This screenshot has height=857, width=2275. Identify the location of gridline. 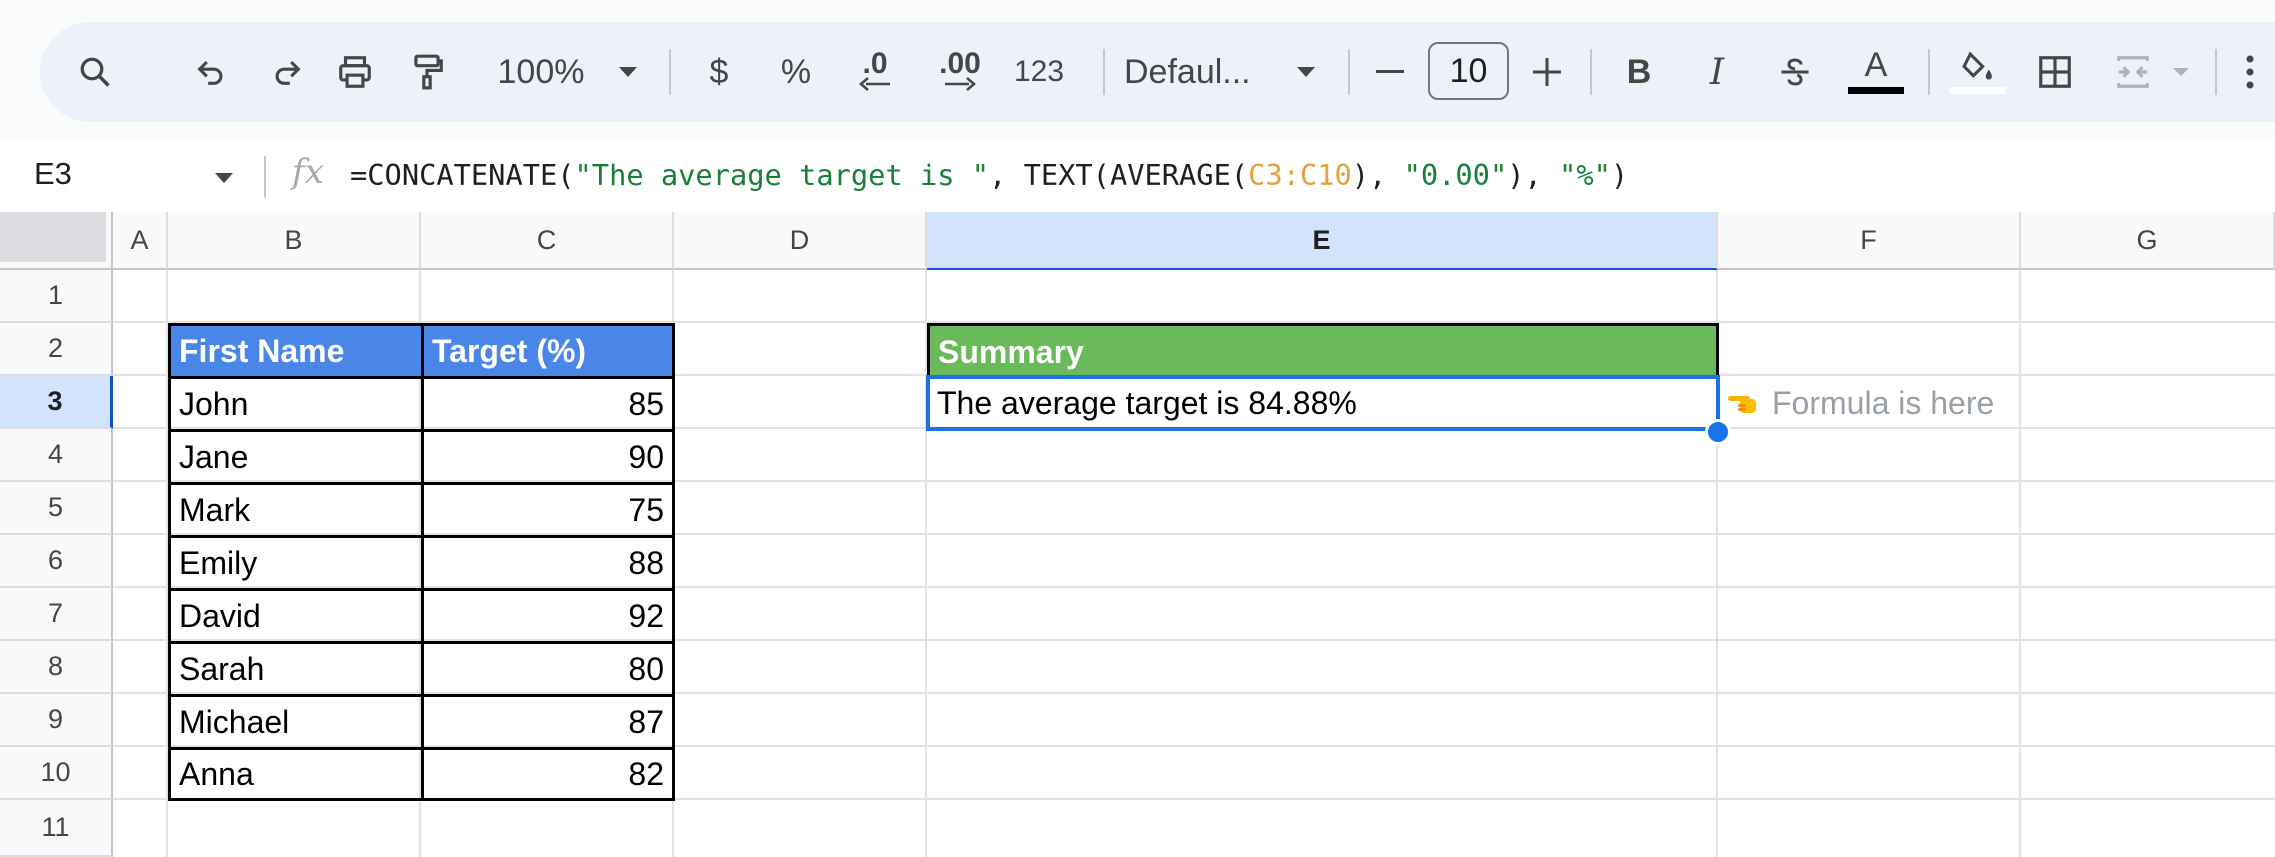
(2020, 563).